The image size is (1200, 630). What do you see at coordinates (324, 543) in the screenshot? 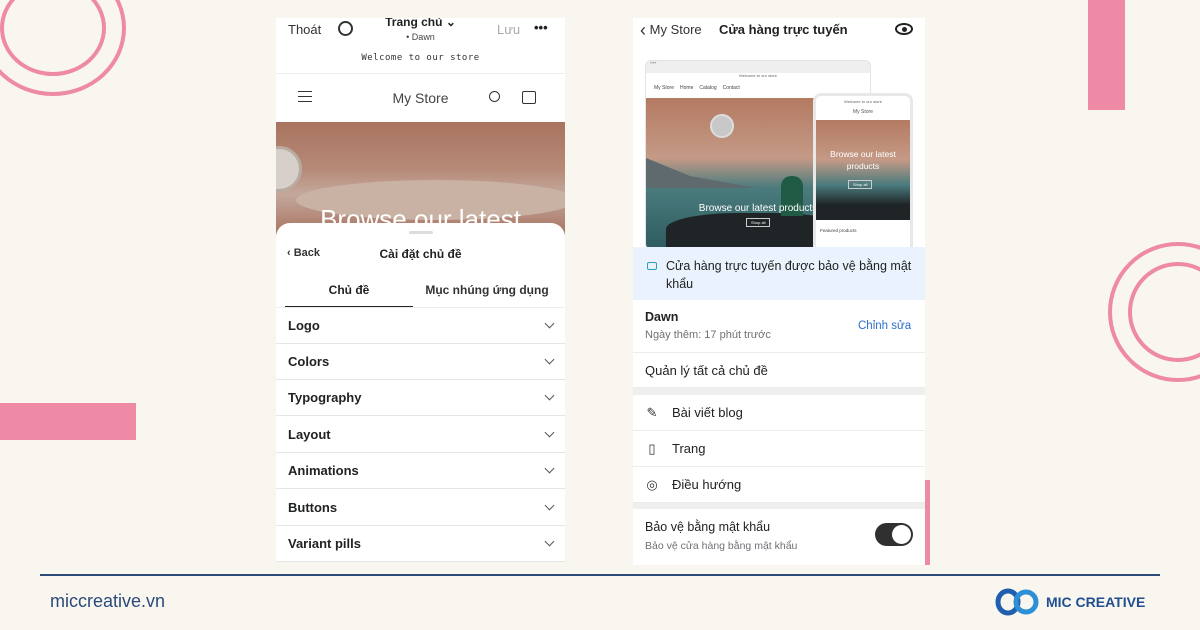
I see `section-label: Variant pills` at bounding box center [324, 543].